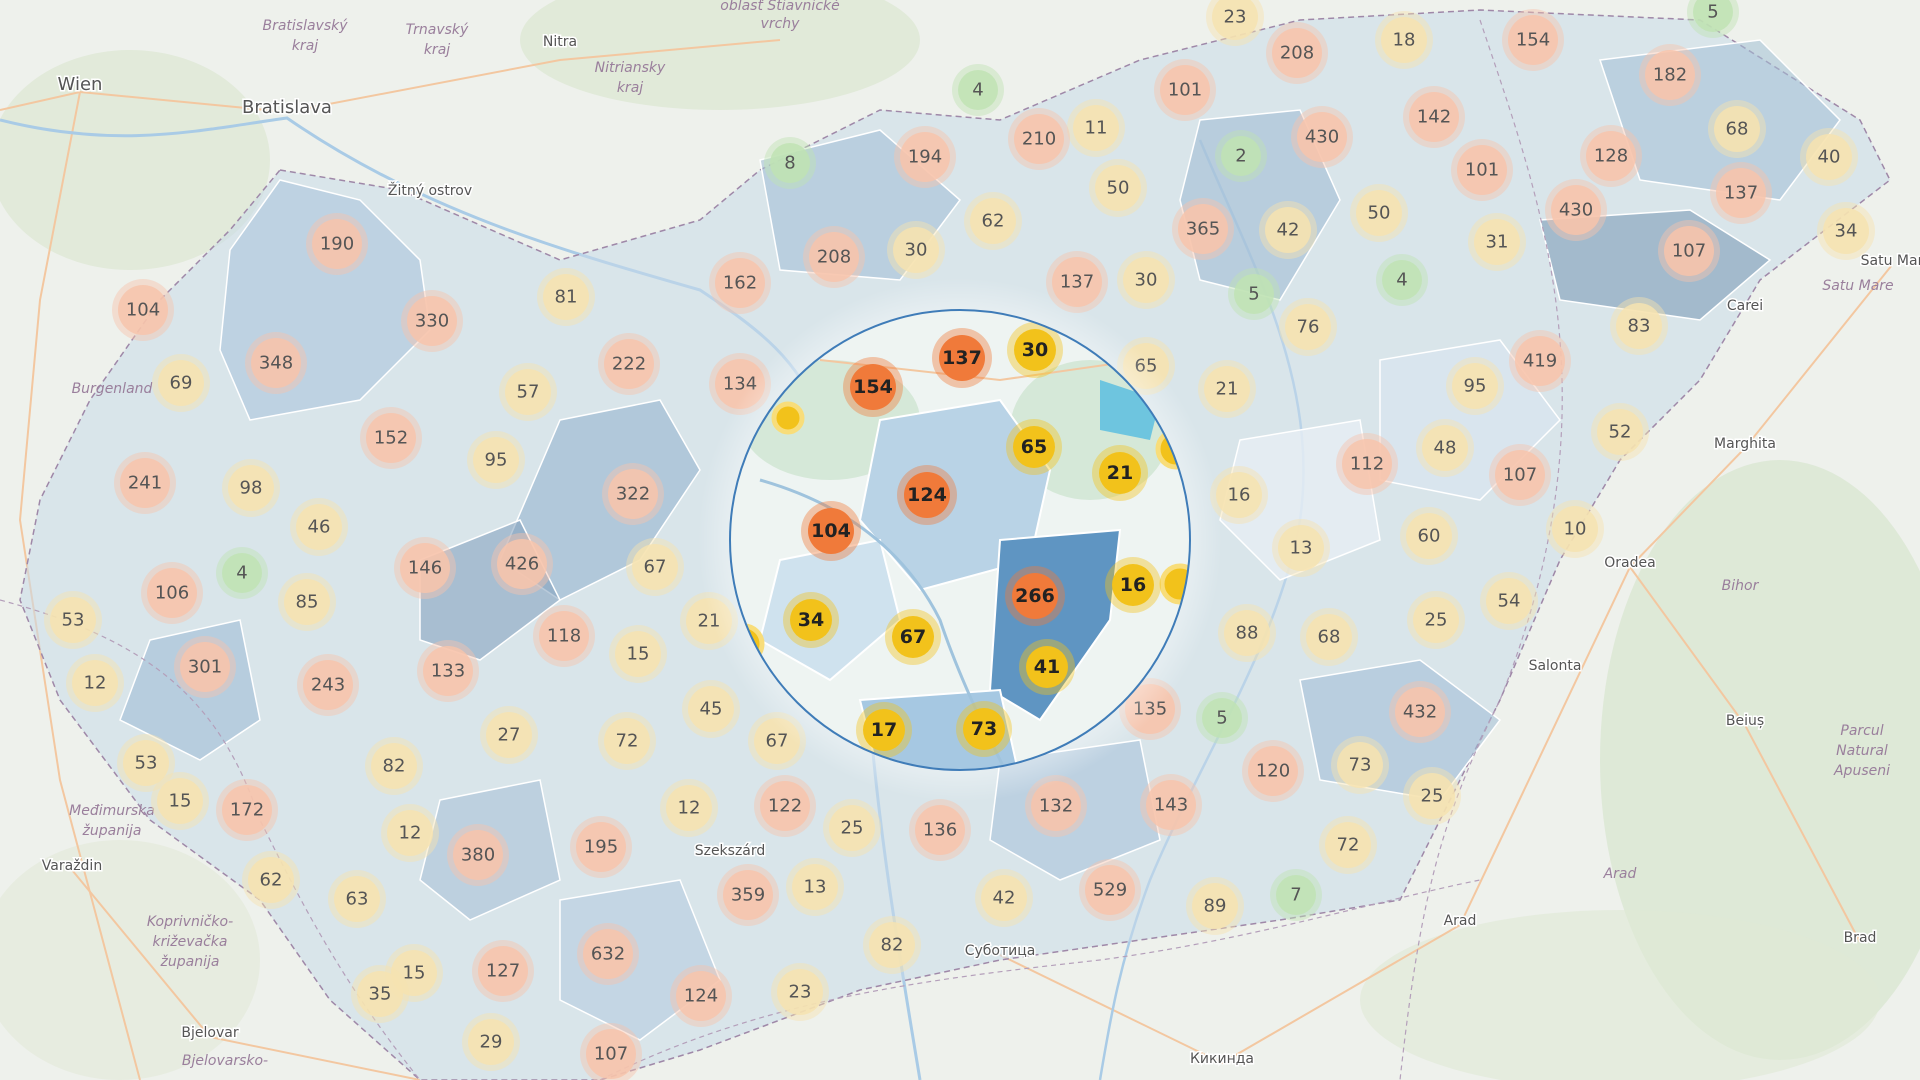 The height and width of the screenshot is (1080, 1920). Describe the element at coordinates (1434, 117) in the screenshot. I see `cluster-marker: 142` at that location.